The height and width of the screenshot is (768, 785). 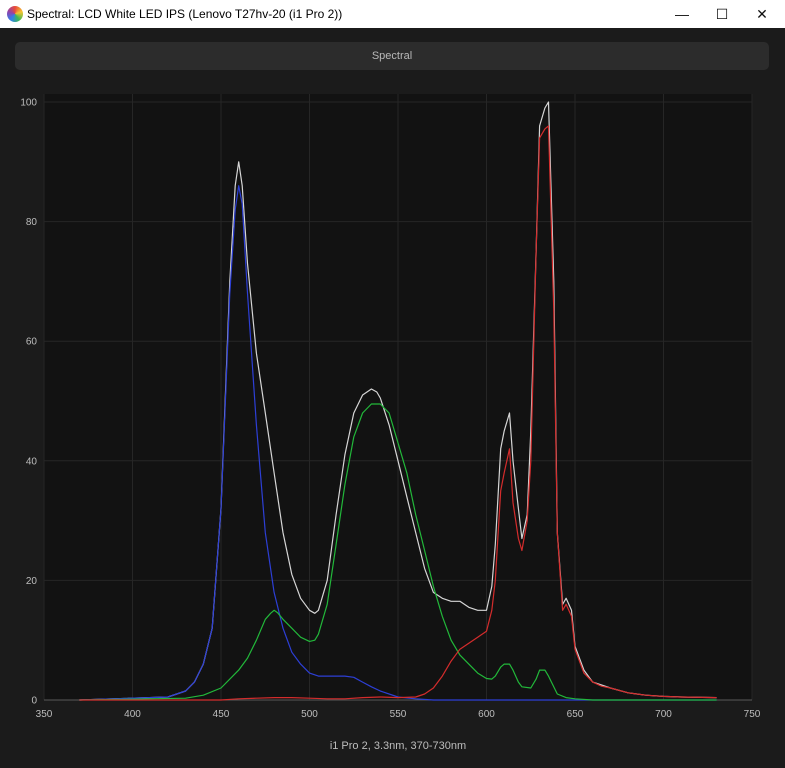 I want to click on y-tick-label: 80, so click(x=32, y=222).